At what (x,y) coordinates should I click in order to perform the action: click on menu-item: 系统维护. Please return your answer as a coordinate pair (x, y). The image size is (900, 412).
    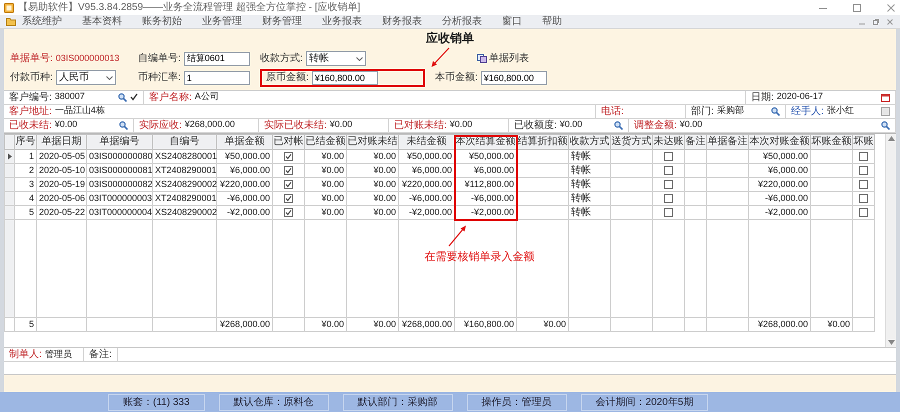
    Looking at the image, I should click on (46, 21).